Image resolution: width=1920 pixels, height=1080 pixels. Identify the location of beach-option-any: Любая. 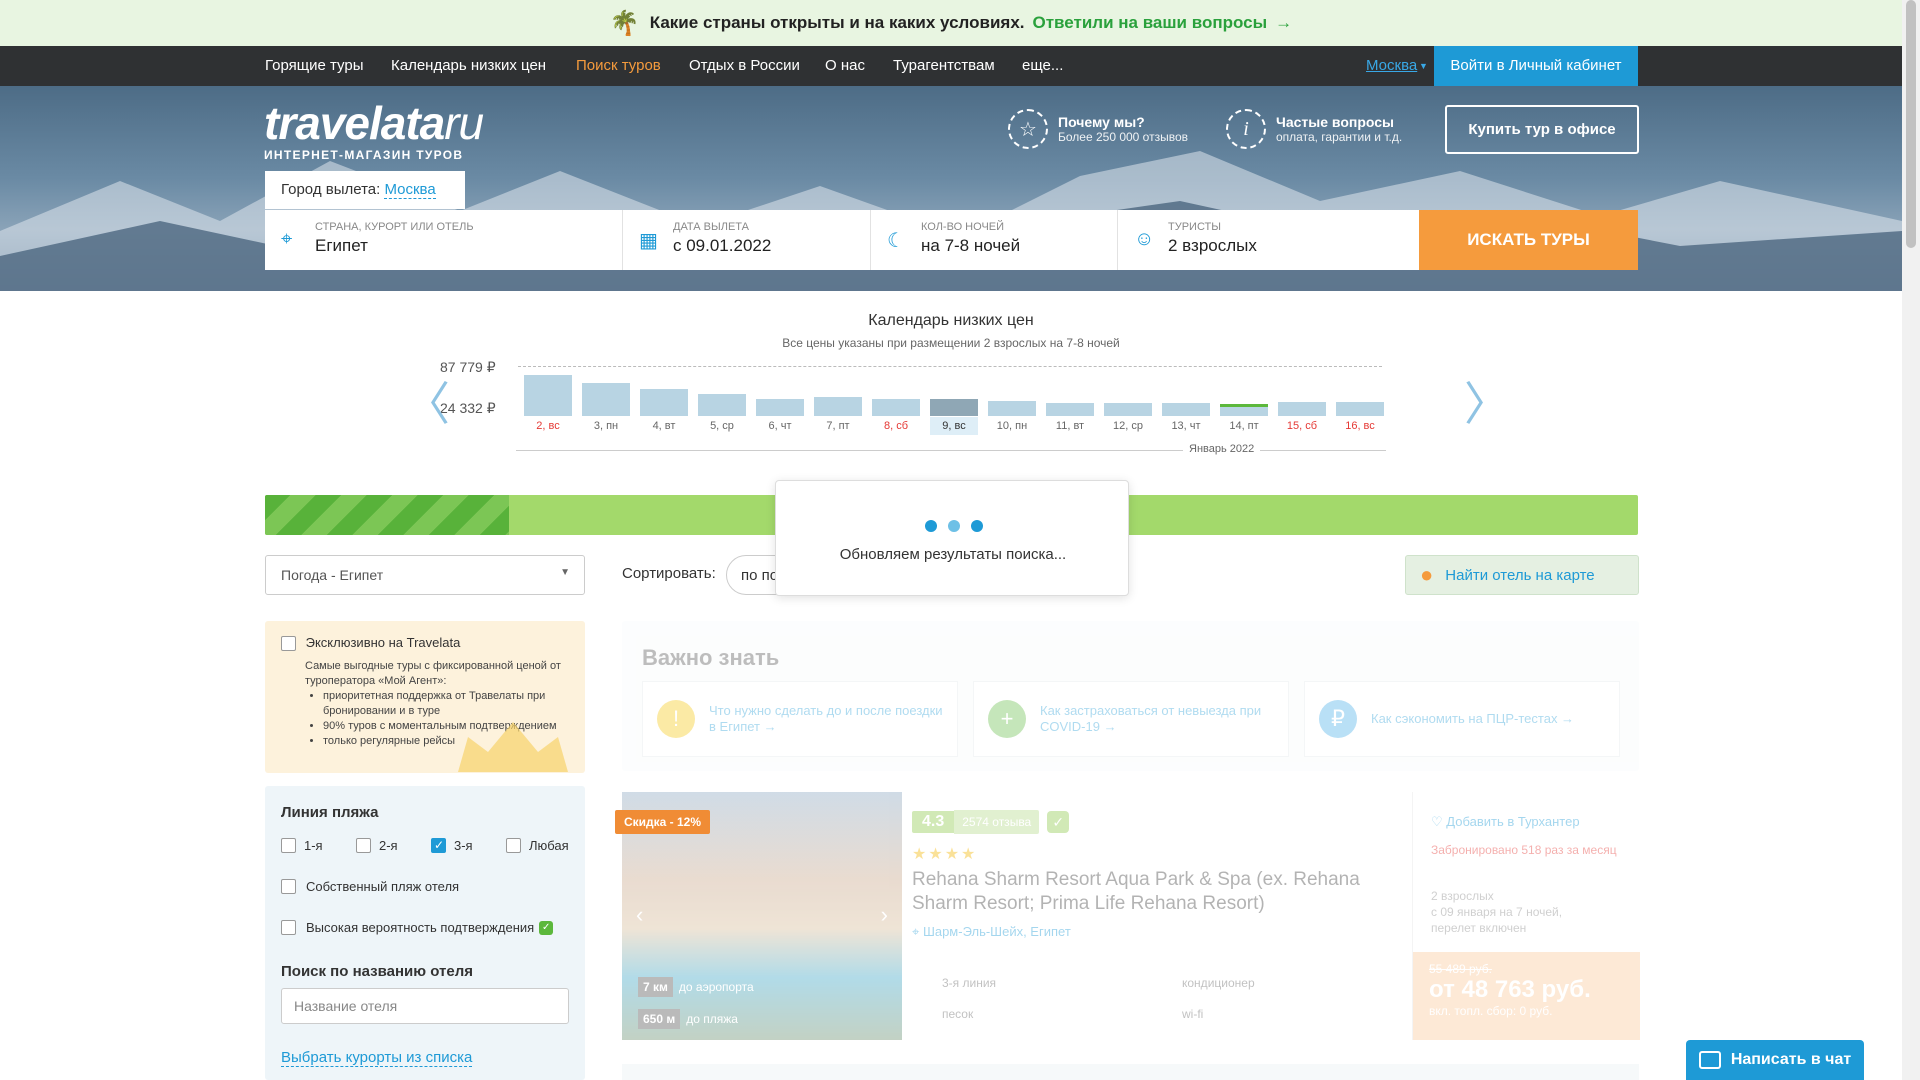
(537, 845).